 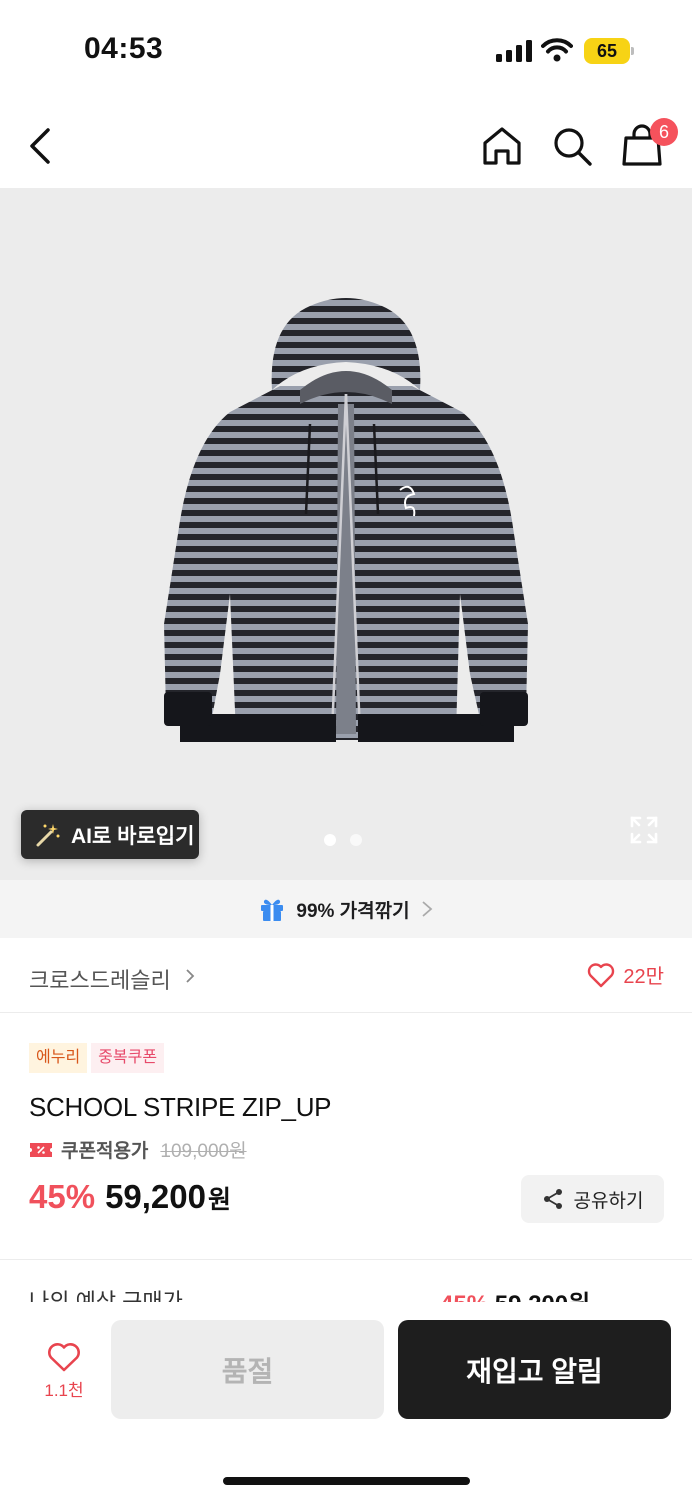 What do you see at coordinates (346, 1259) in the screenshot?
I see `section-divider` at bounding box center [346, 1259].